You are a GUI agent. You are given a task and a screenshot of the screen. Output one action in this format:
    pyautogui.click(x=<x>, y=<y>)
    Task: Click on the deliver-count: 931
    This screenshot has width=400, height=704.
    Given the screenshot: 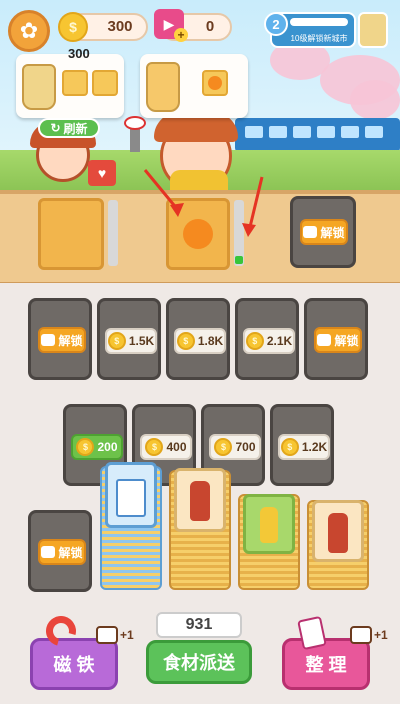 What is the action you would take?
    pyautogui.click(x=199, y=625)
    